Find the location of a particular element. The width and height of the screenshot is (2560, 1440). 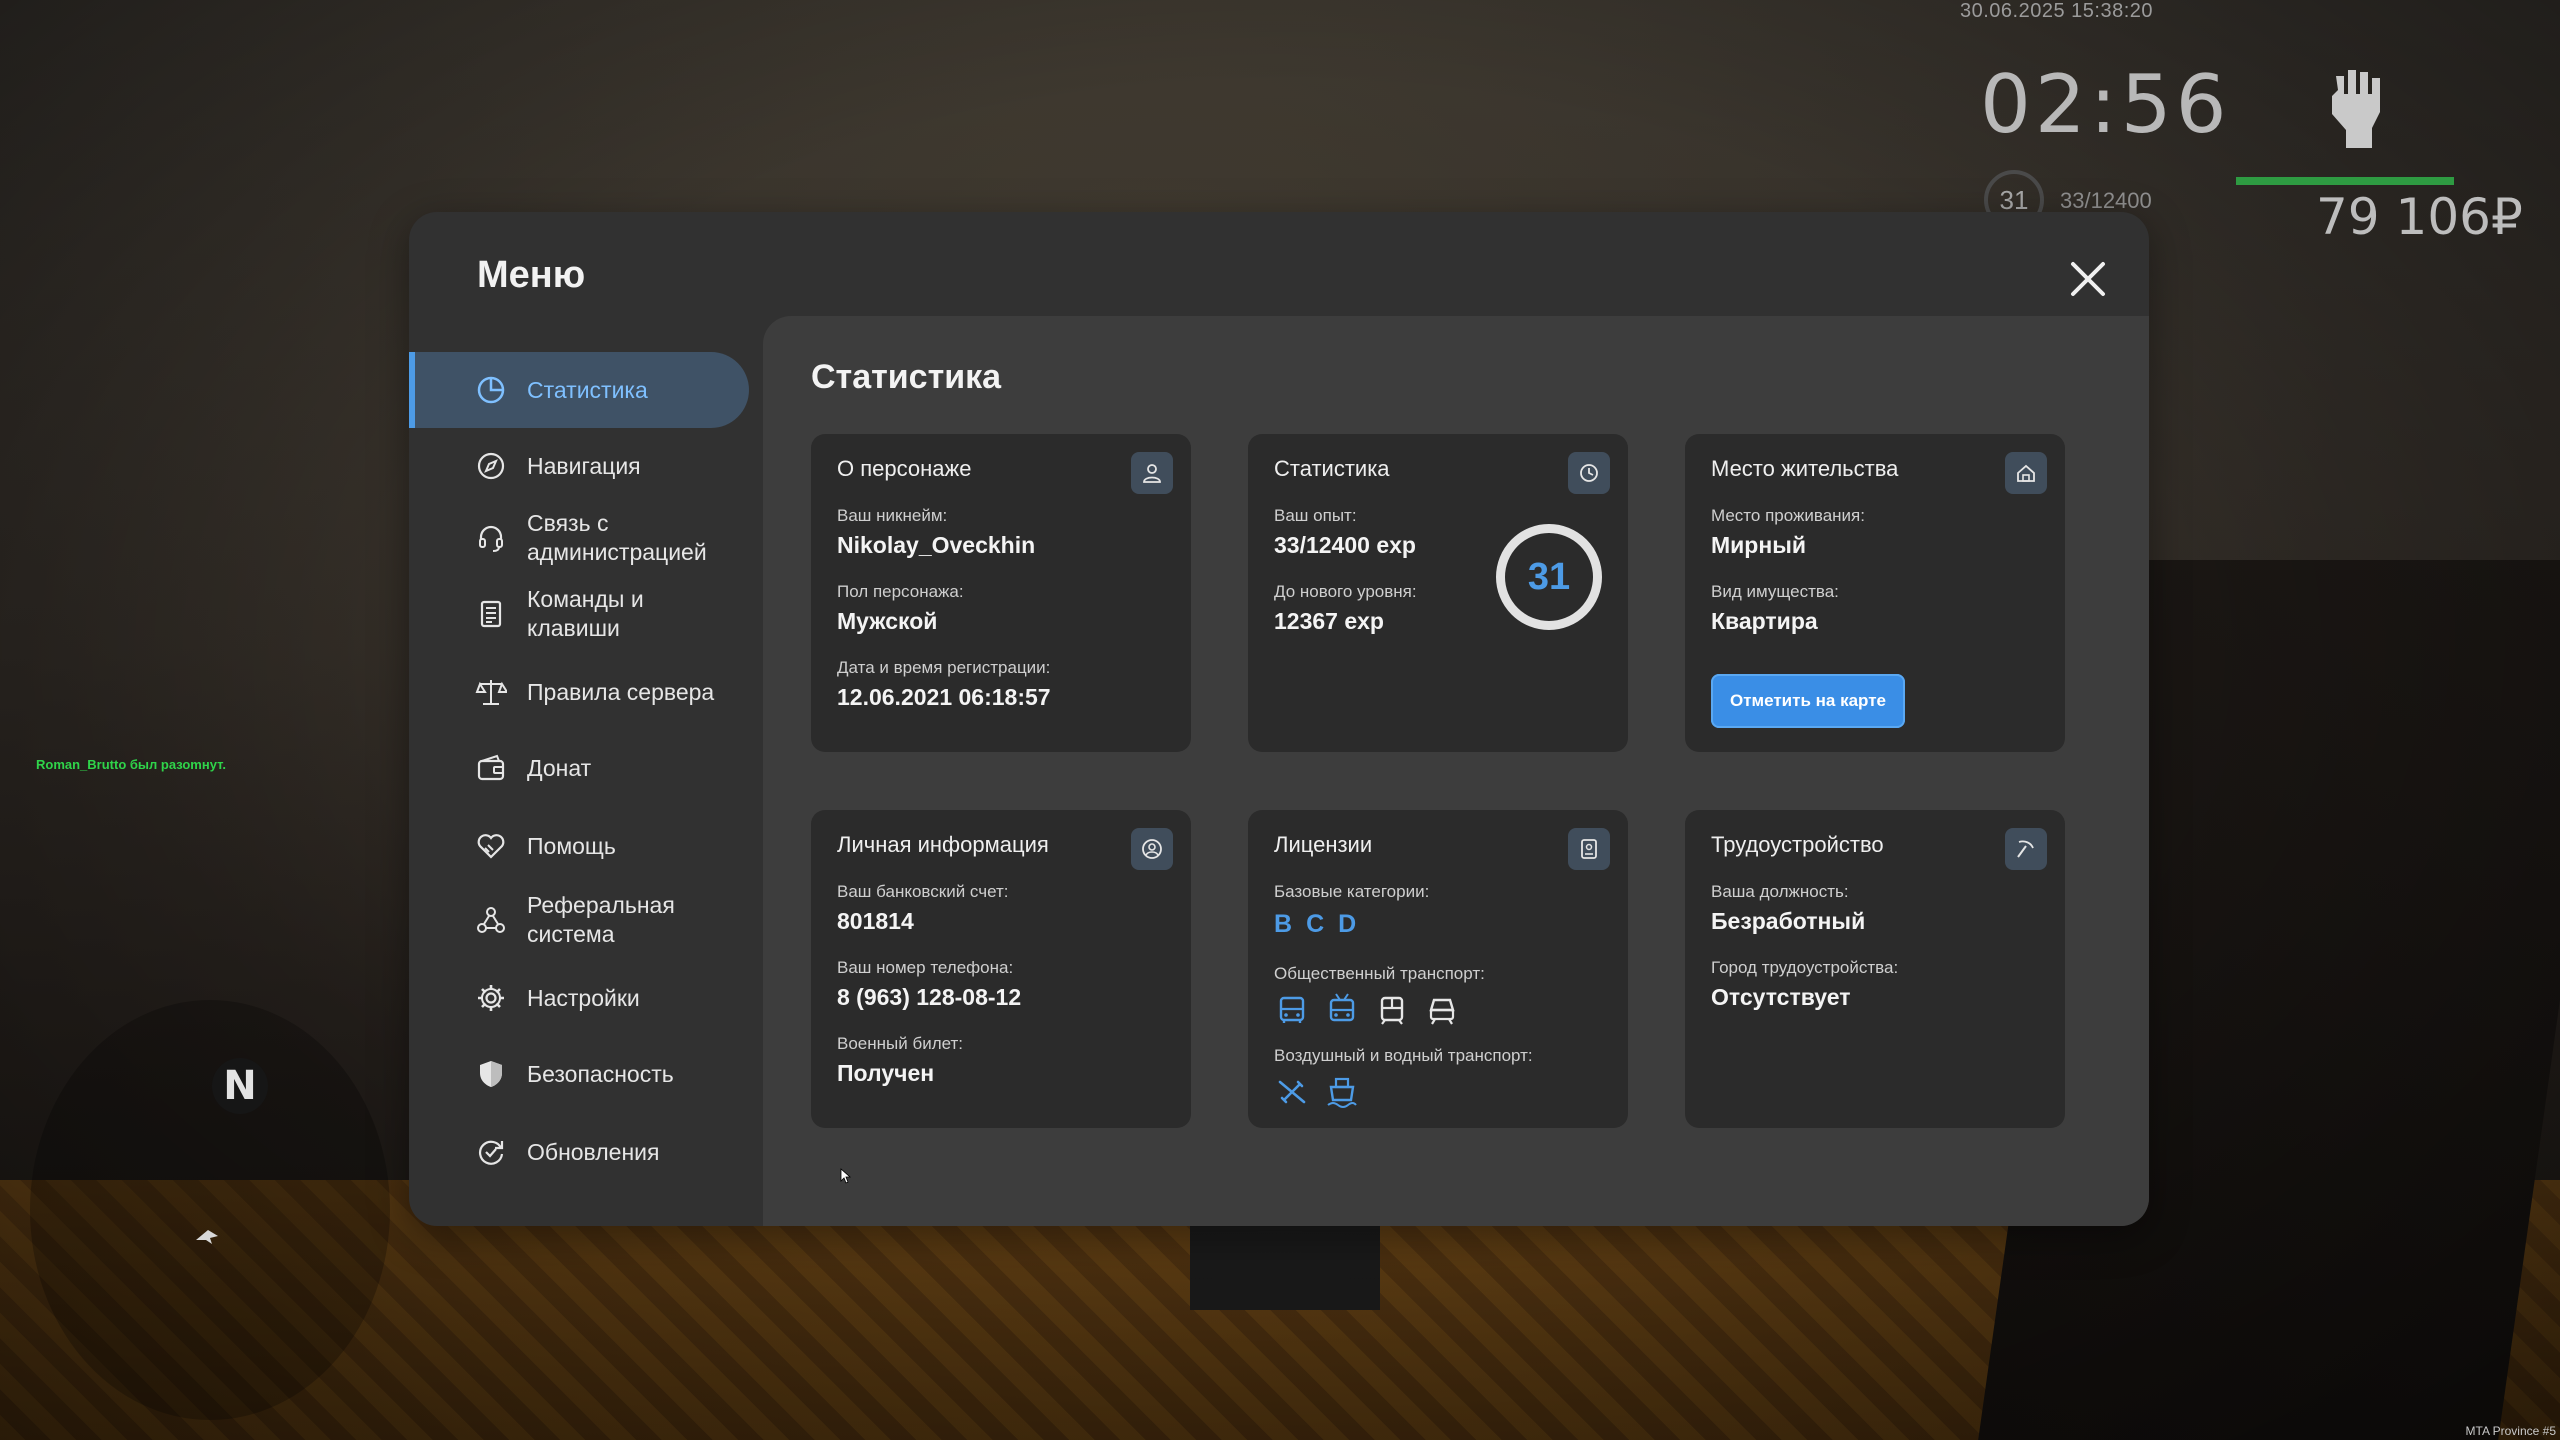

sidebar-item-settings: Настройки is located at coordinates (579, 998).